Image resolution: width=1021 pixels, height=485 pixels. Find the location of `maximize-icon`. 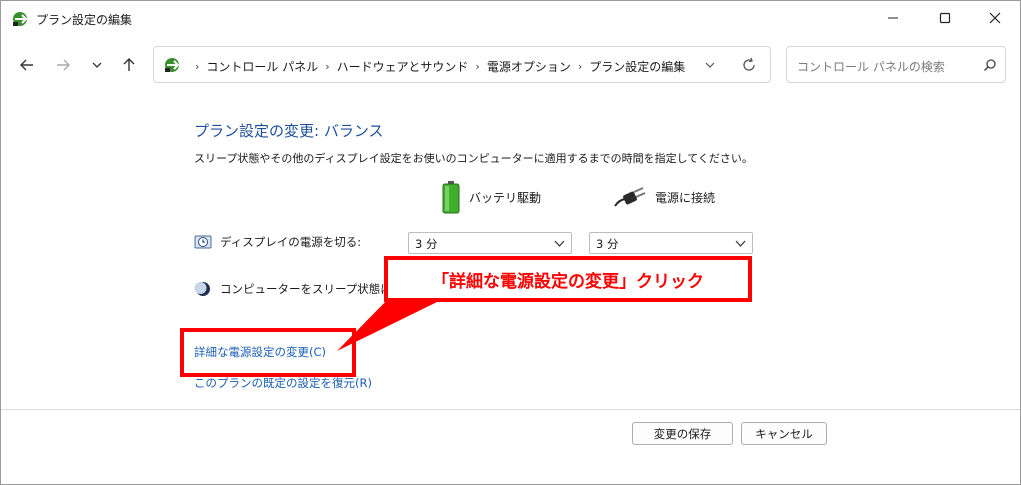

maximize-icon is located at coordinates (945, 18).